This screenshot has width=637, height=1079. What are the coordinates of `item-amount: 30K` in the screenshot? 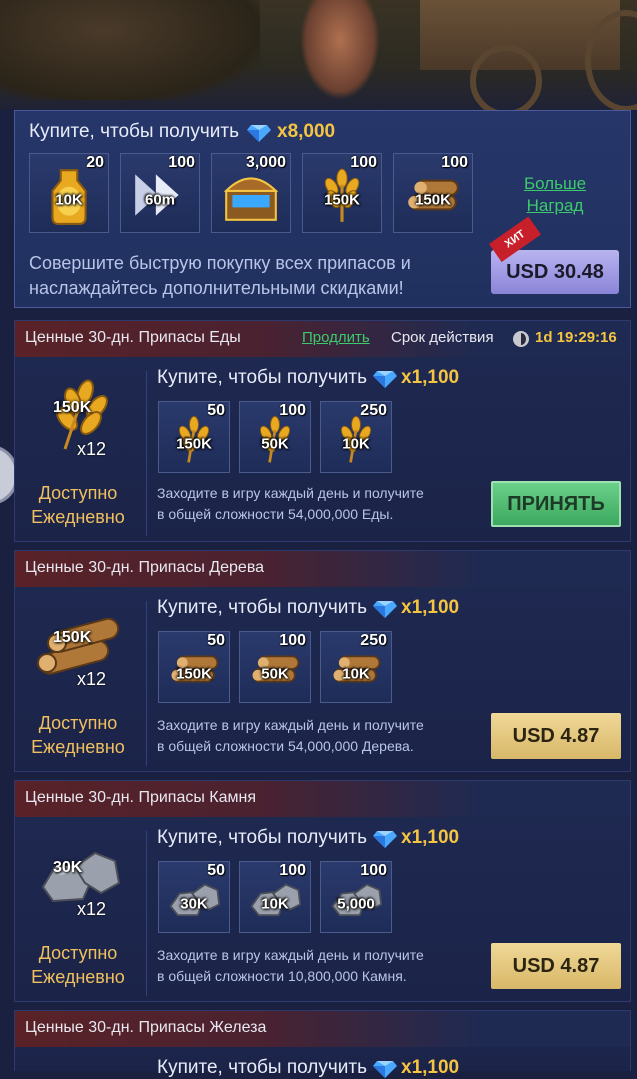 It's located at (194, 904).